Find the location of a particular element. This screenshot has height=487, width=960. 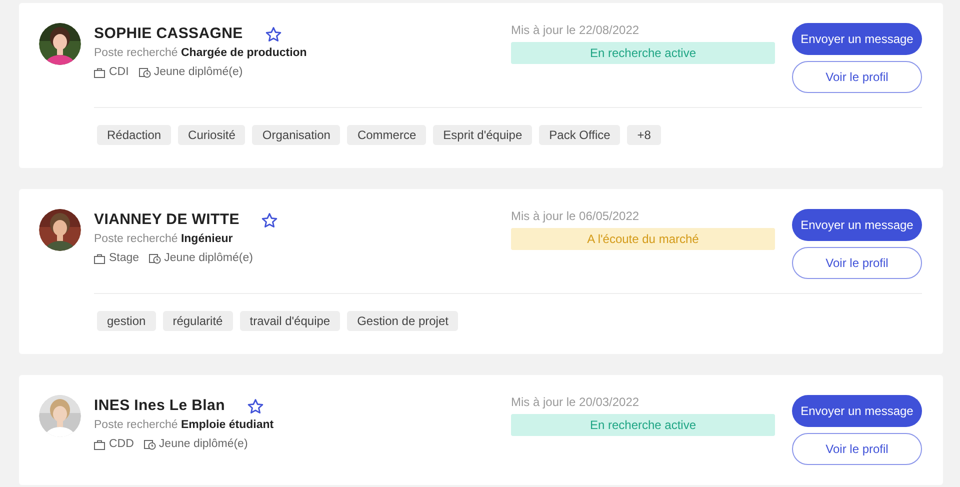

status-badge: A l'écoute du marché is located at coordinates (643, 239).